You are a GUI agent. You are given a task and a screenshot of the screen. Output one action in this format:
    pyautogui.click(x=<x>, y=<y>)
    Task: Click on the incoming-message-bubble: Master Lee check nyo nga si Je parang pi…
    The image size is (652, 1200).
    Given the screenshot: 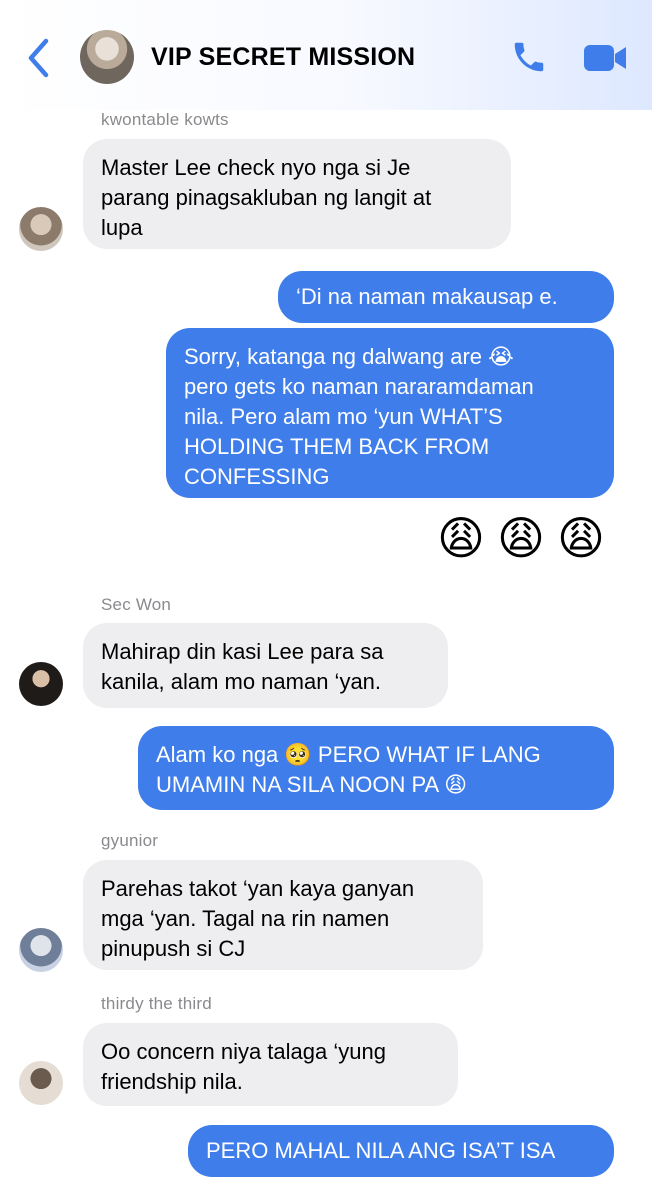 What is the action you would take?
    pyautogui.click(x=297, y=194)
    